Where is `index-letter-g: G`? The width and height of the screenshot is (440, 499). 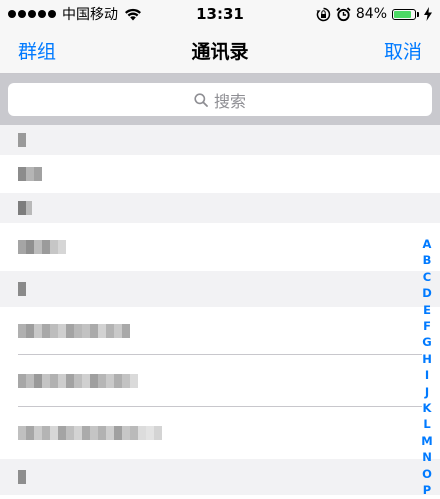
index-letter-g: G is located at coordinates (426, 342).